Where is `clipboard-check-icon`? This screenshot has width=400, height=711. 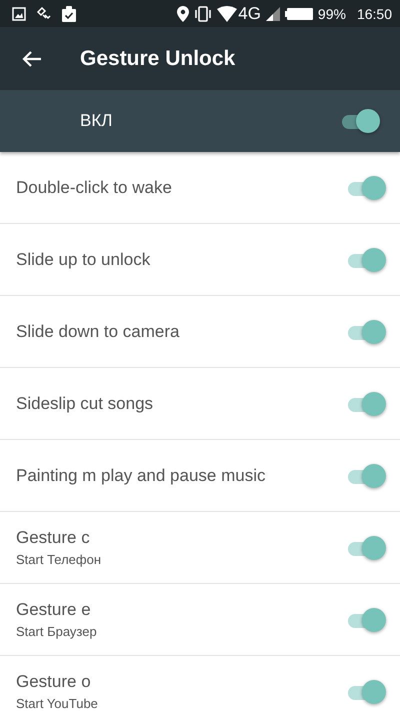 clipboard-check-icon is located at coordinates (69, 14).